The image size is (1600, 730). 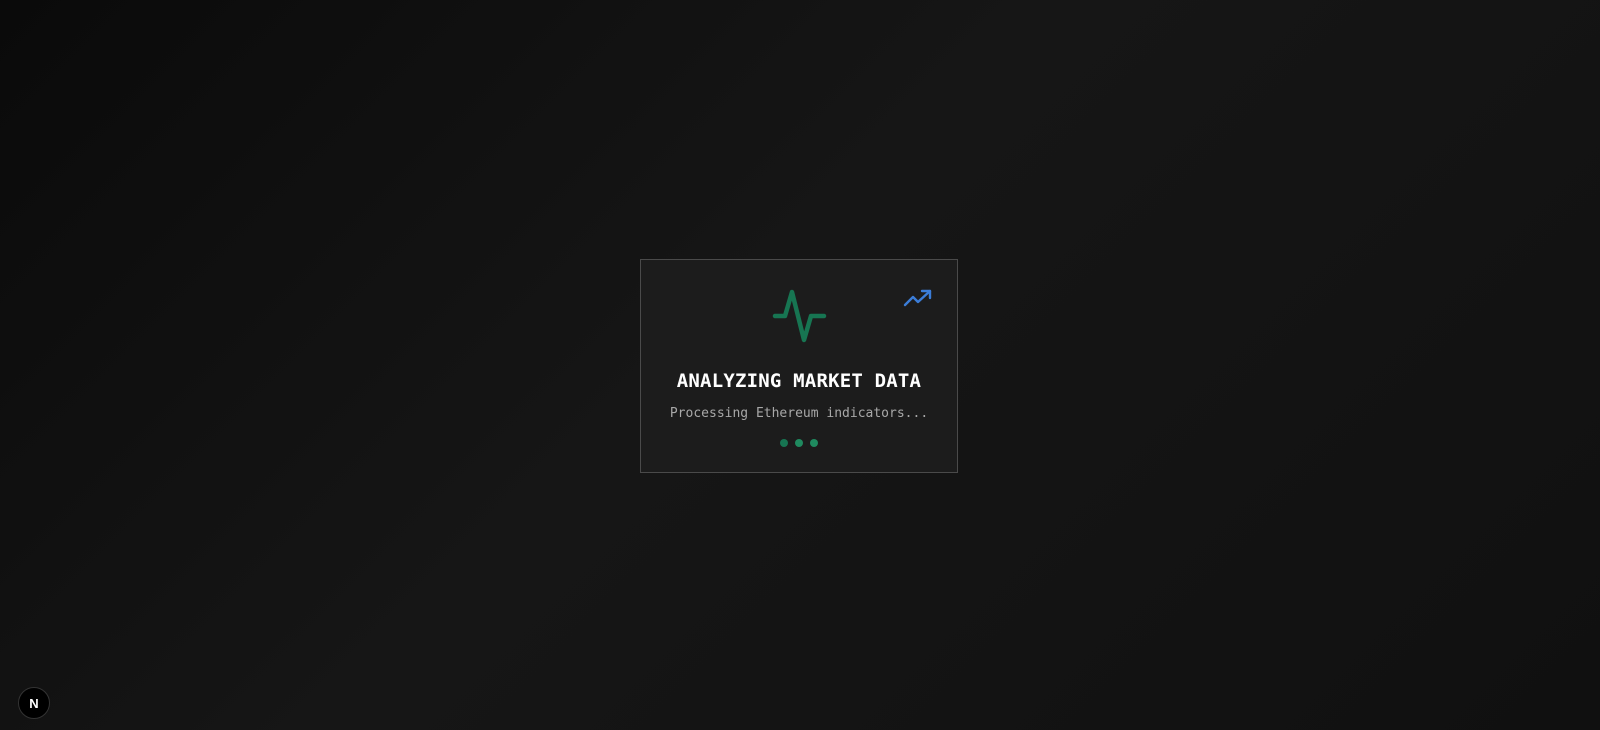 I want to click on loading-dots, so click(x=799, y=443).